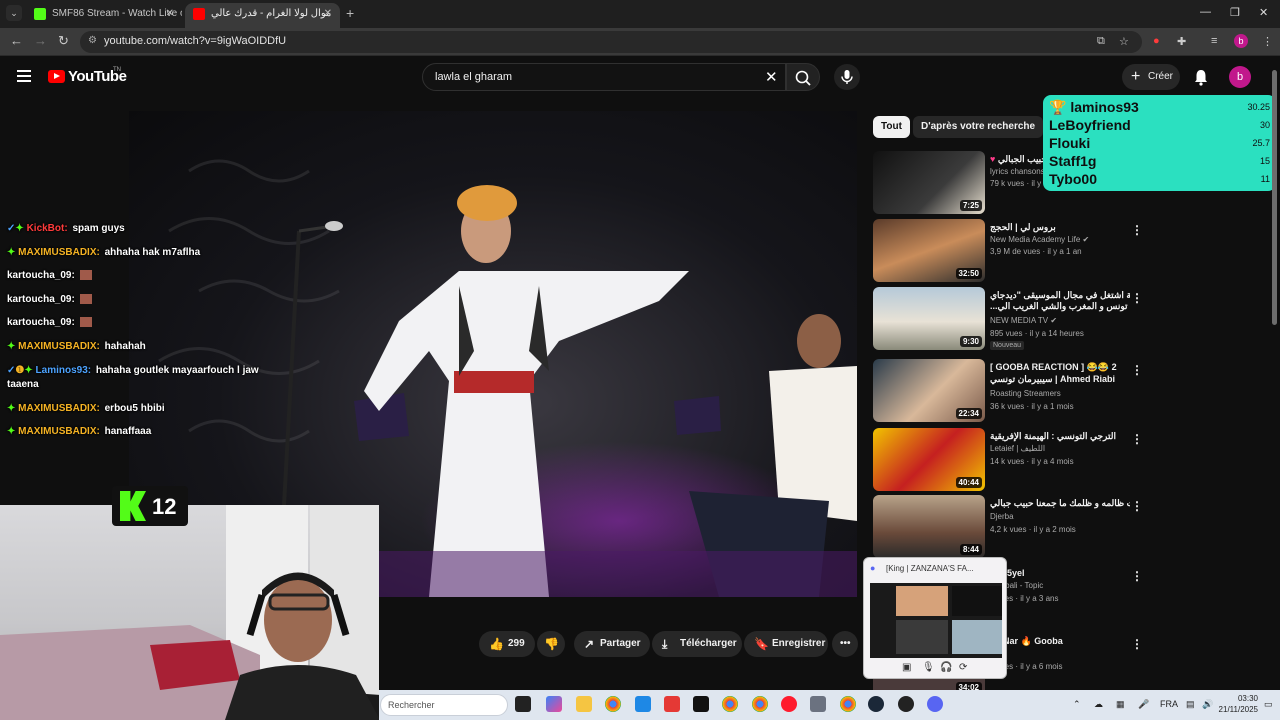  I want to click on tab-search-button: ⌄, so click(14, 13).